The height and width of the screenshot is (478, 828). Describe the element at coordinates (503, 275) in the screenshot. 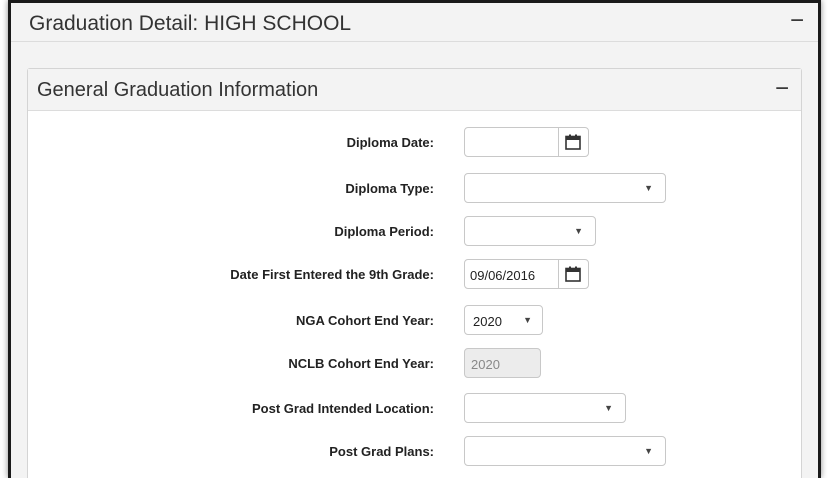

I see `date-first-9th-value: 09/06/2016` at that location.